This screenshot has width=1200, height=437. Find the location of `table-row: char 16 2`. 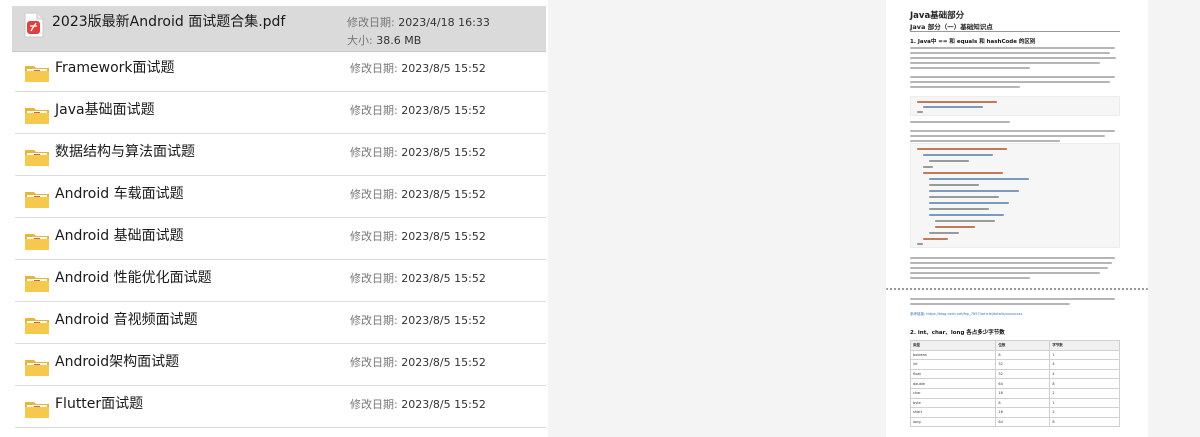

table-row: char 16 2 is located at coordinates (1014, 393).